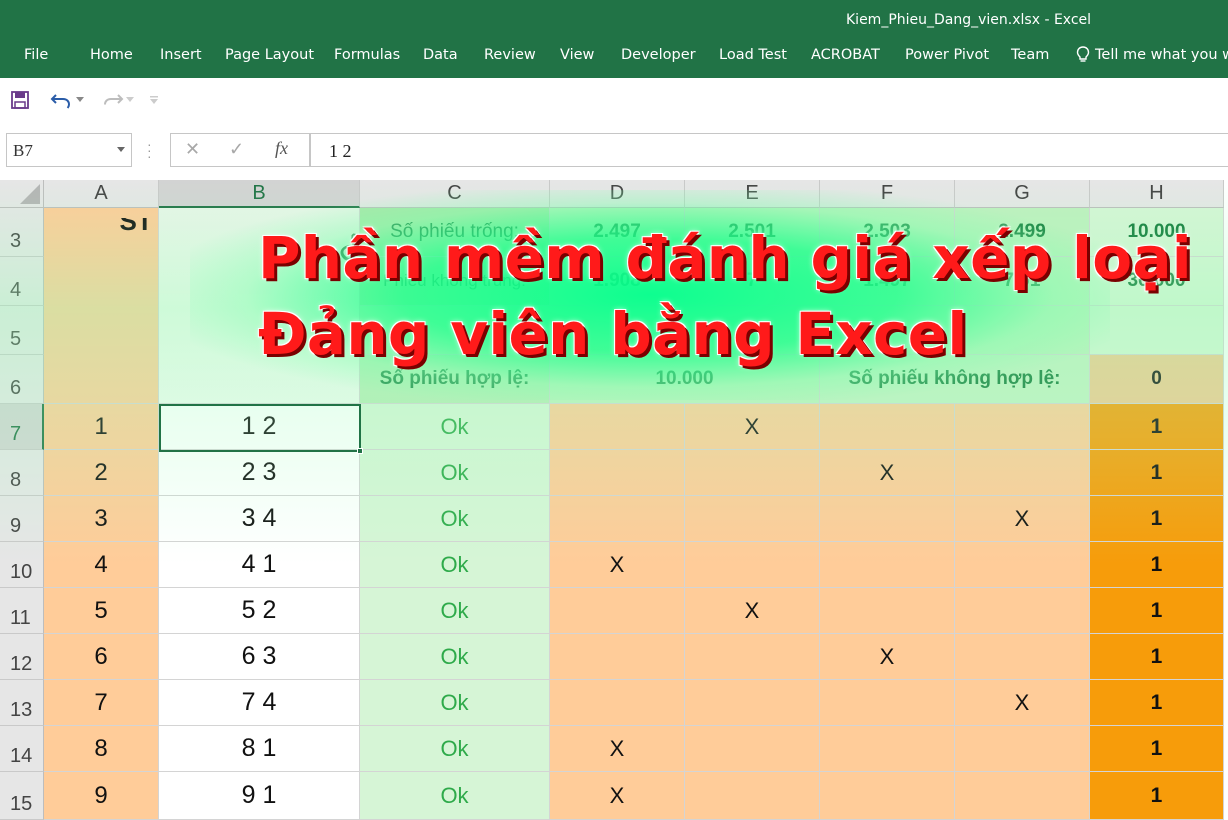 The height and width of the screenshot is (820, 1228). I want to click on cell-f8: X, so click(887, 473).